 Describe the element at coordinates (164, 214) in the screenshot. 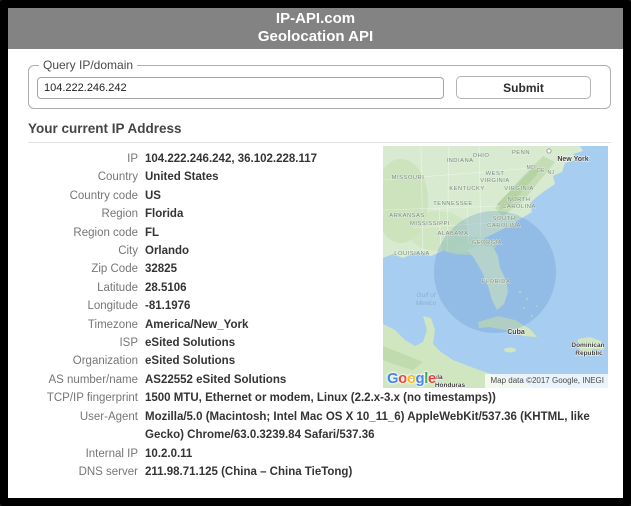

I see `field-value: Florida` at that location.